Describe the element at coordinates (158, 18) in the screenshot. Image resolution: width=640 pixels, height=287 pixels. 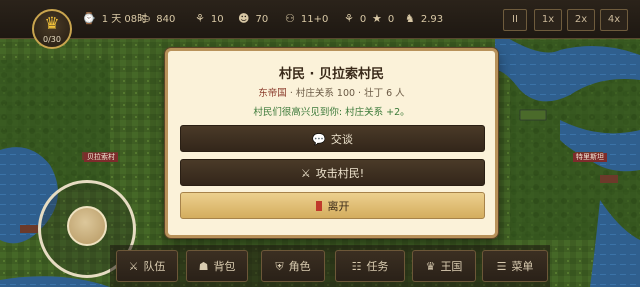
I see `gold-stat: ⛀ 840` at that location.